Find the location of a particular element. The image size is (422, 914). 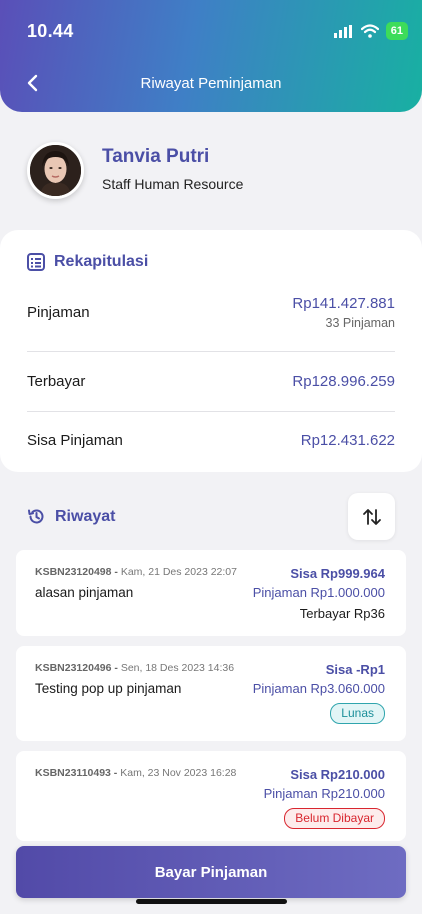

rekap-value: Rp141.427.881 is located at coordinates (343, 303).